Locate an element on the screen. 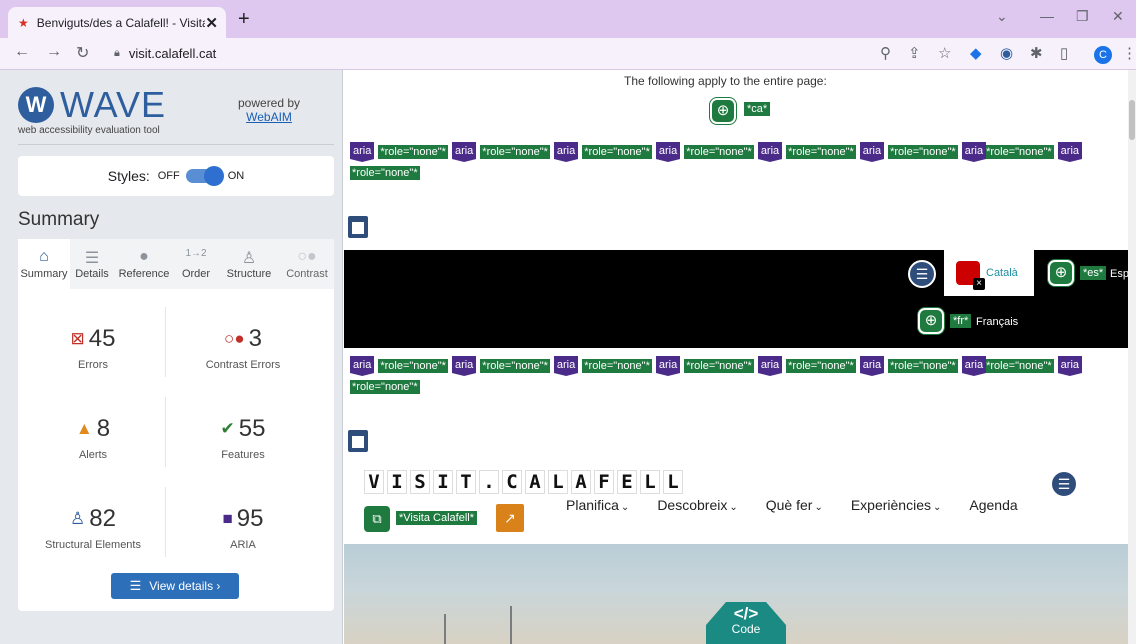 This screenshot has height=644, width=1136. info-icon: ● is located at coordinates (144, 256).